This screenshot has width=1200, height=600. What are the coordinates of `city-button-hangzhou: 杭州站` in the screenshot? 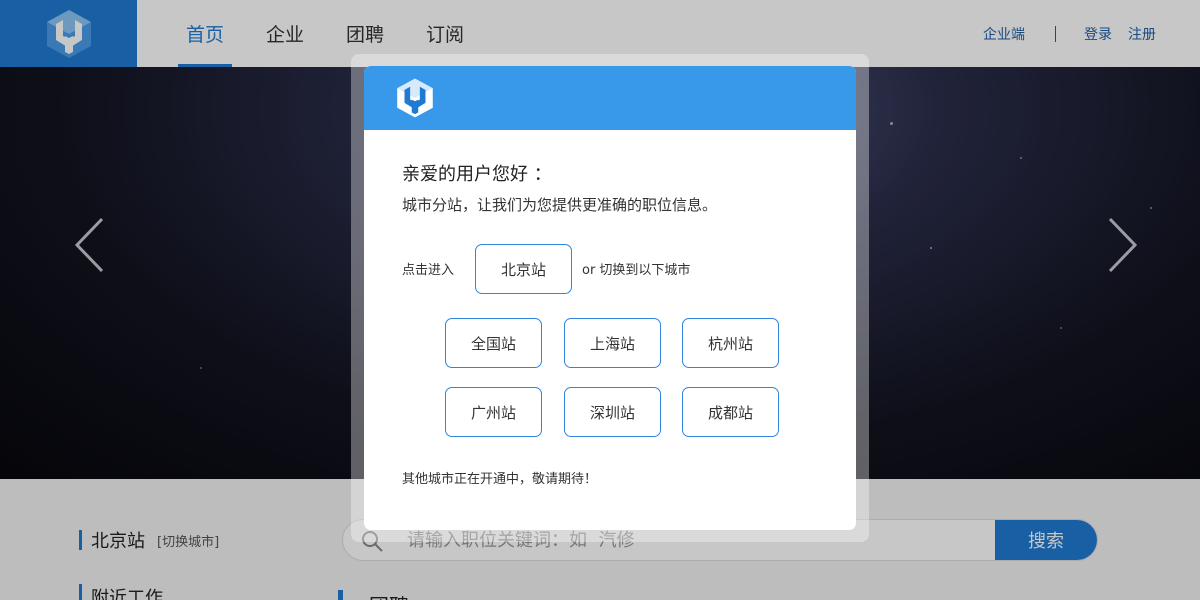 It's located at (730, 343).